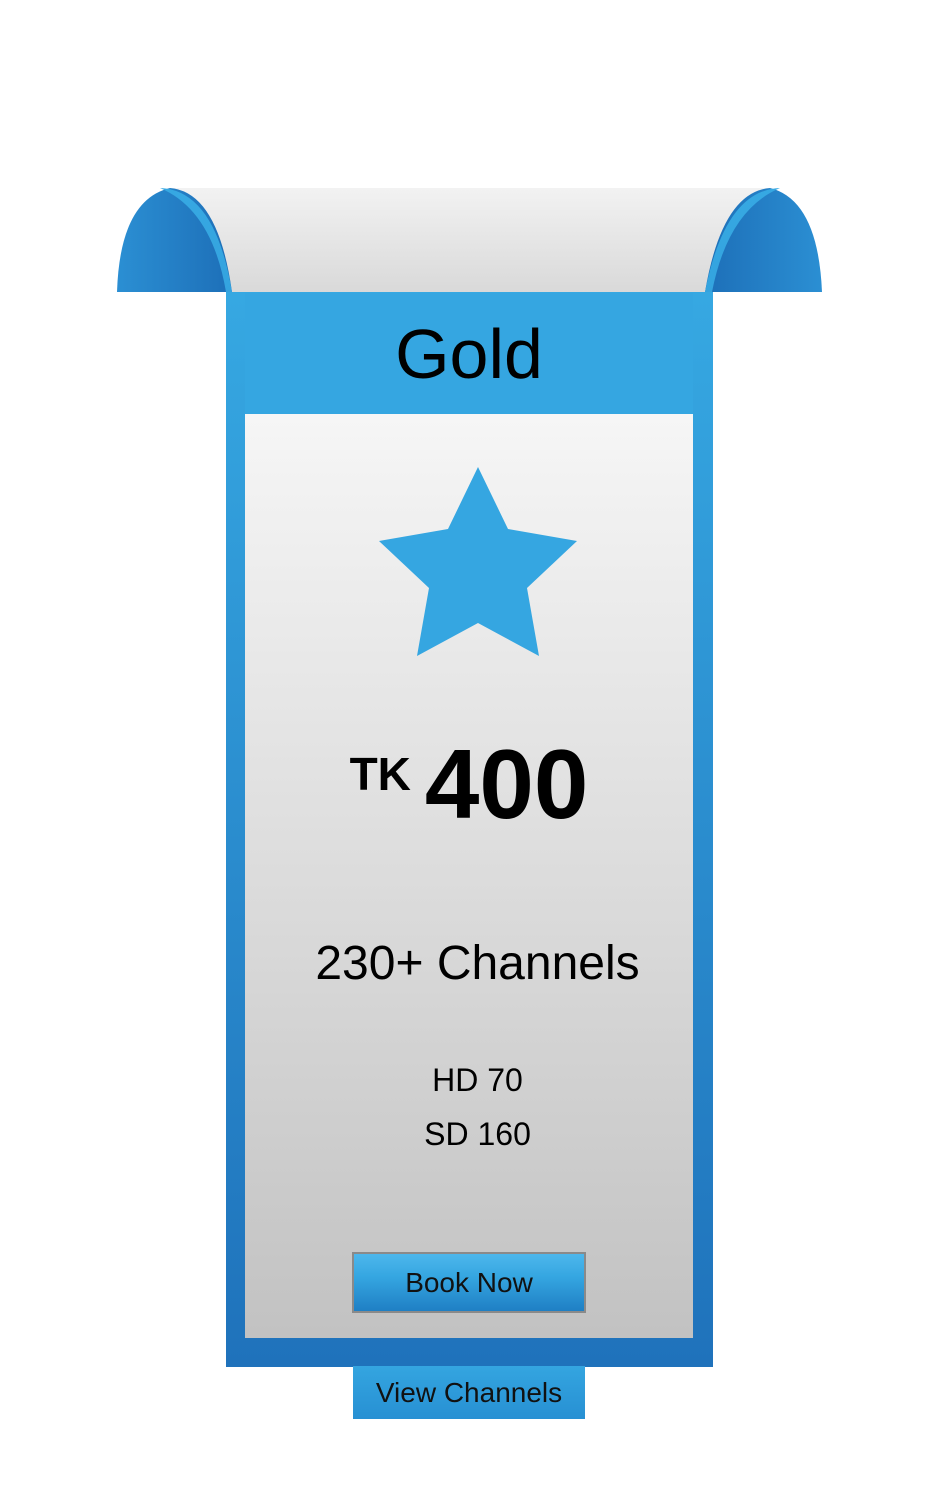  What do you see at coordinates (380, 774) in the screenshot?
I see `price-currency: TK` at bounding box center [380, 774].